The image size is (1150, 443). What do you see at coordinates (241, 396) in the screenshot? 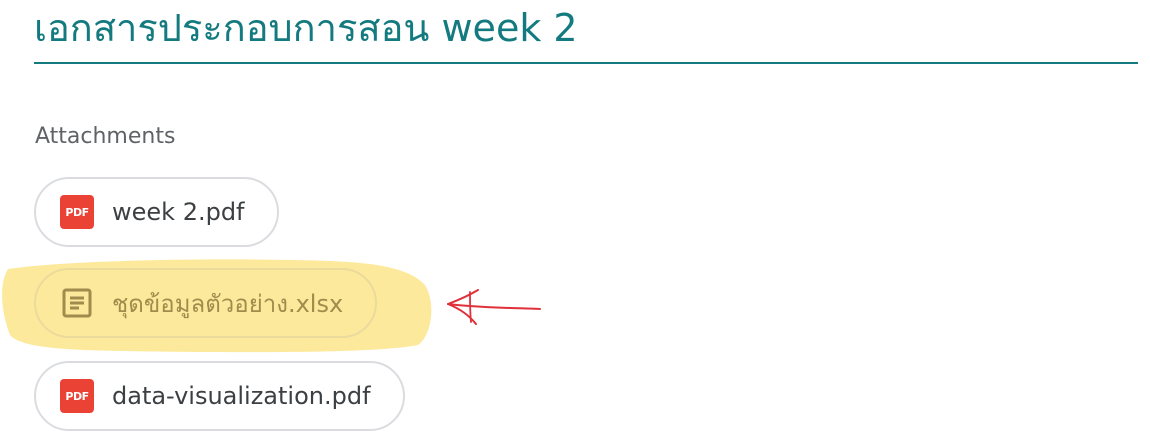
I see `attachment-name: data-visualization.pdf` at bounding box center [241, 396].